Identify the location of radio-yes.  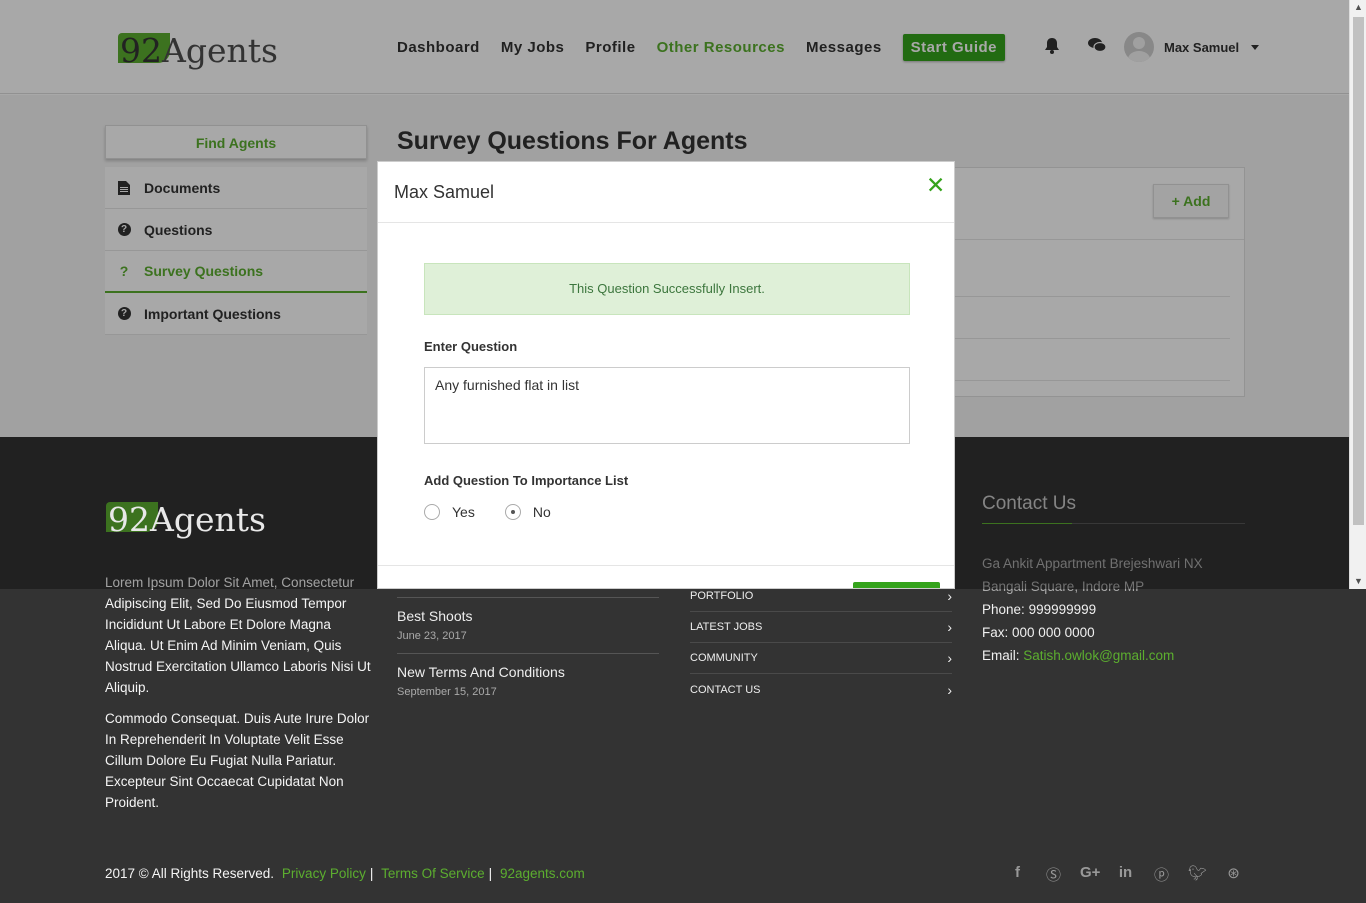
(432, 512).